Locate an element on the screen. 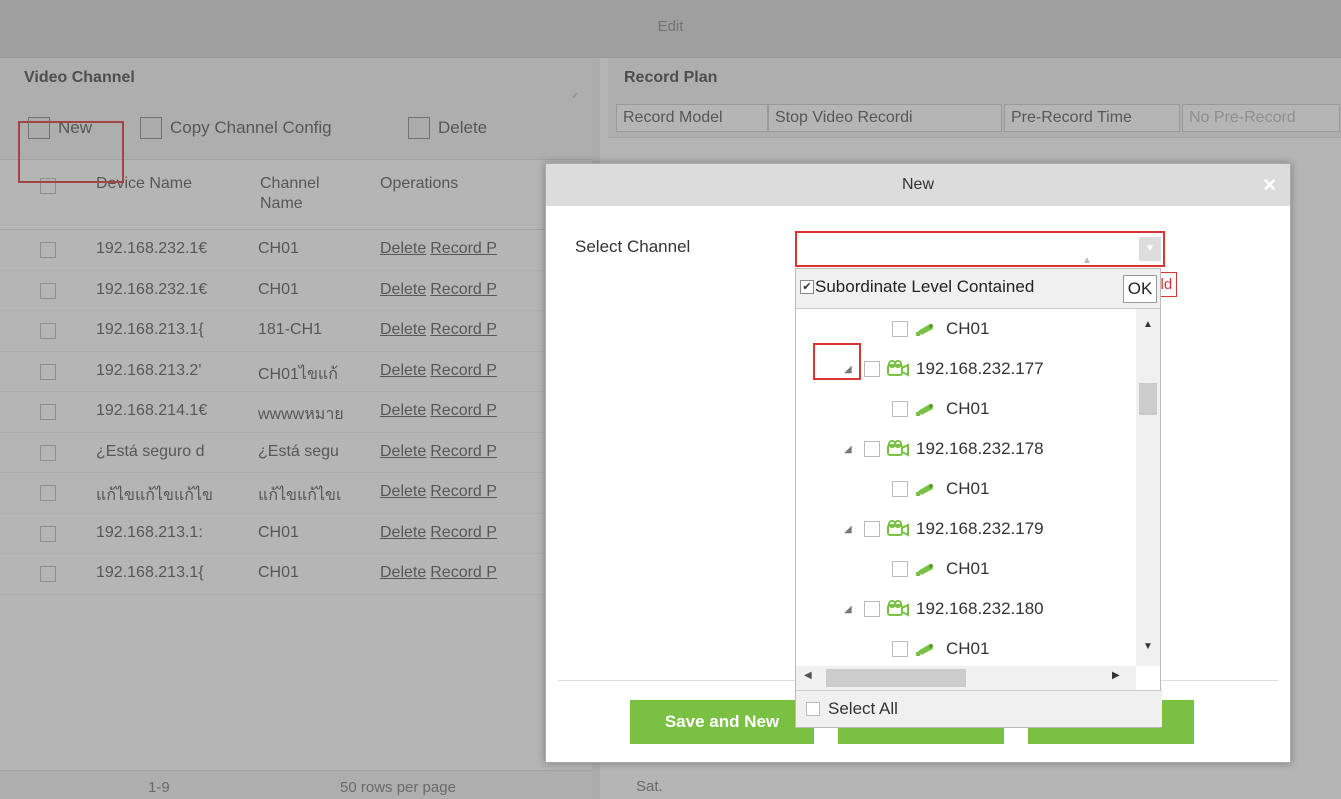 The width and height of the screenshot is (1341, 799). tree-node-device: ◢ 192.168.232.180 is located at coordinates (944, 609).